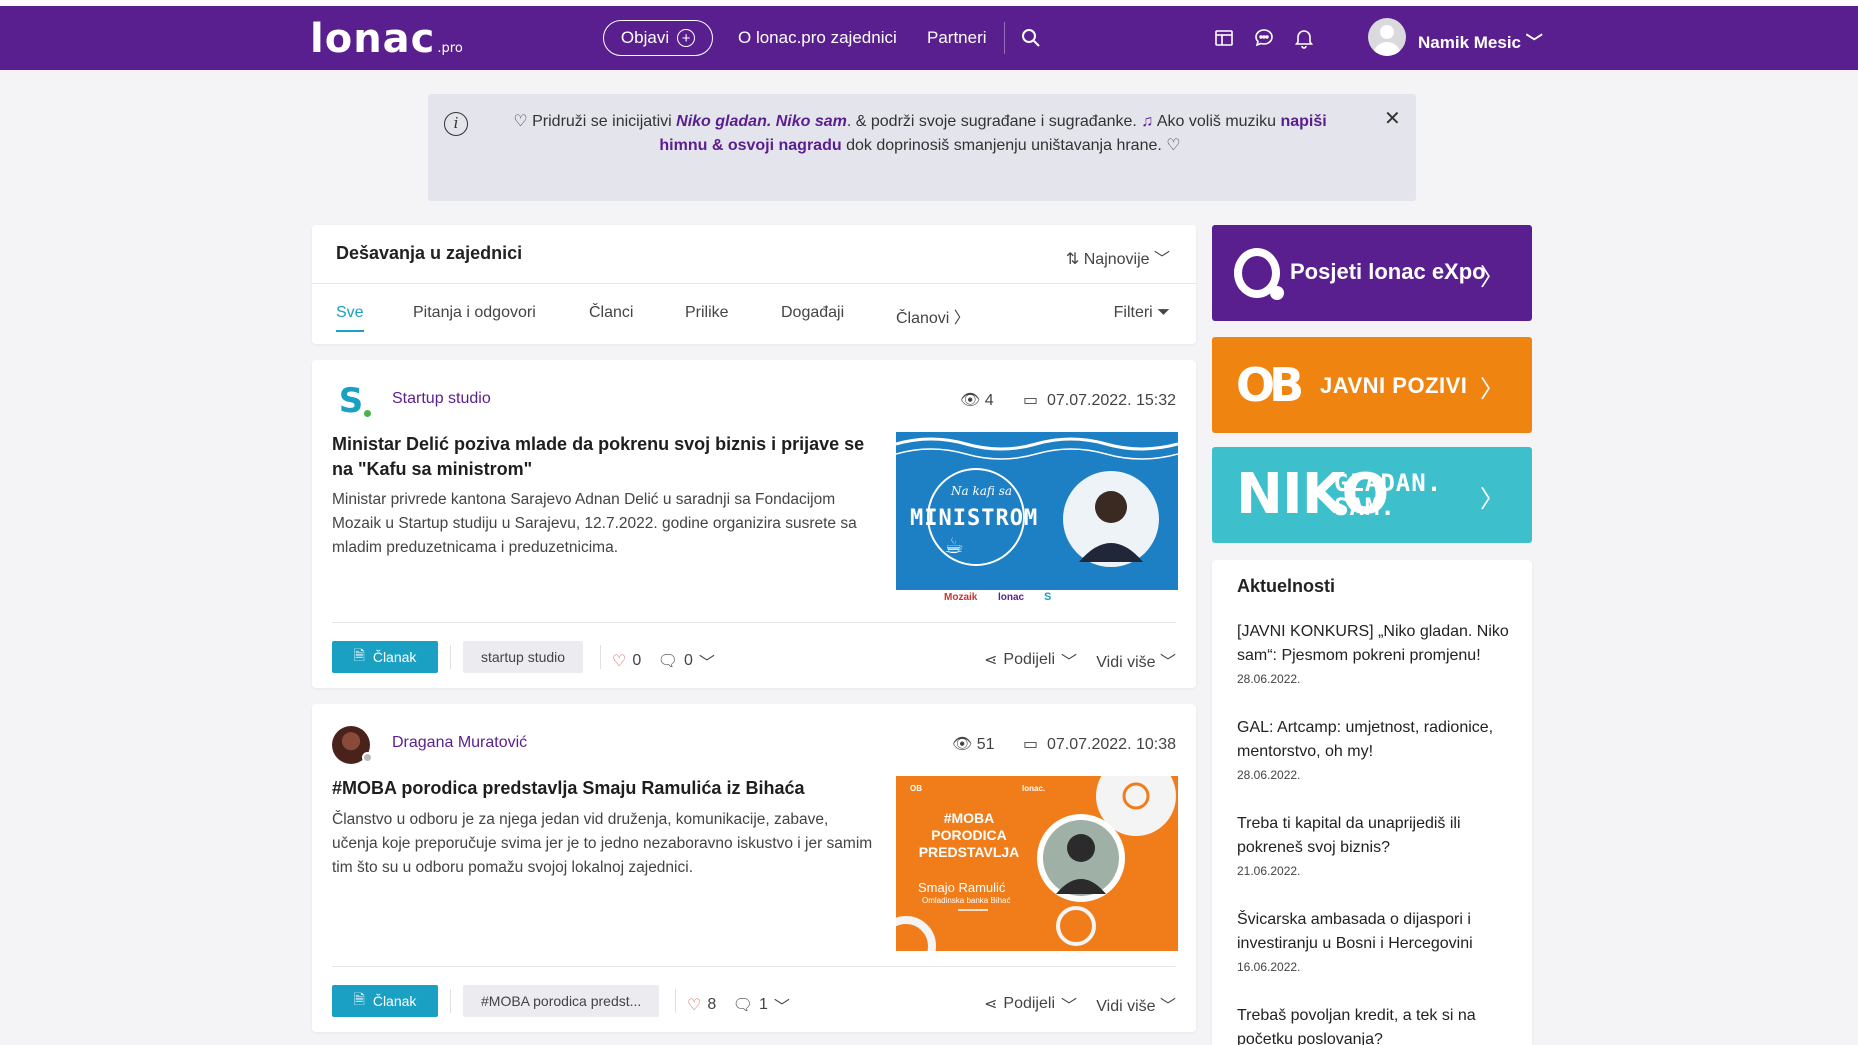 This screenshot has width=1858, height=1045. What do you see at coordinates (991, 660) in the screenshot?
I see `share-icon: ⋖` at bounding box center [991, 660].